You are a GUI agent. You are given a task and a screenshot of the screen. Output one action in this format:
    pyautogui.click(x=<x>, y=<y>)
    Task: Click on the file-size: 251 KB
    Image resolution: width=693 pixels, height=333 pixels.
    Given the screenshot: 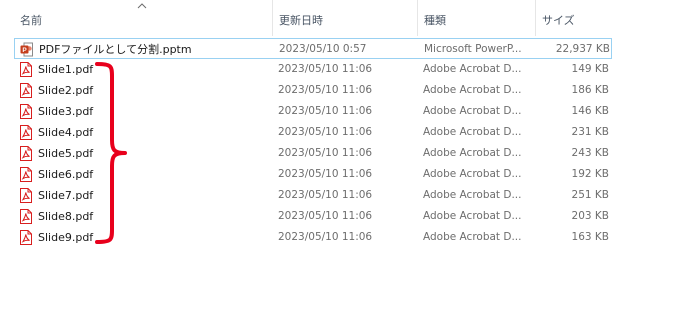 What is the action you would take?
    pyautogui.click(x=590, y=195)
    